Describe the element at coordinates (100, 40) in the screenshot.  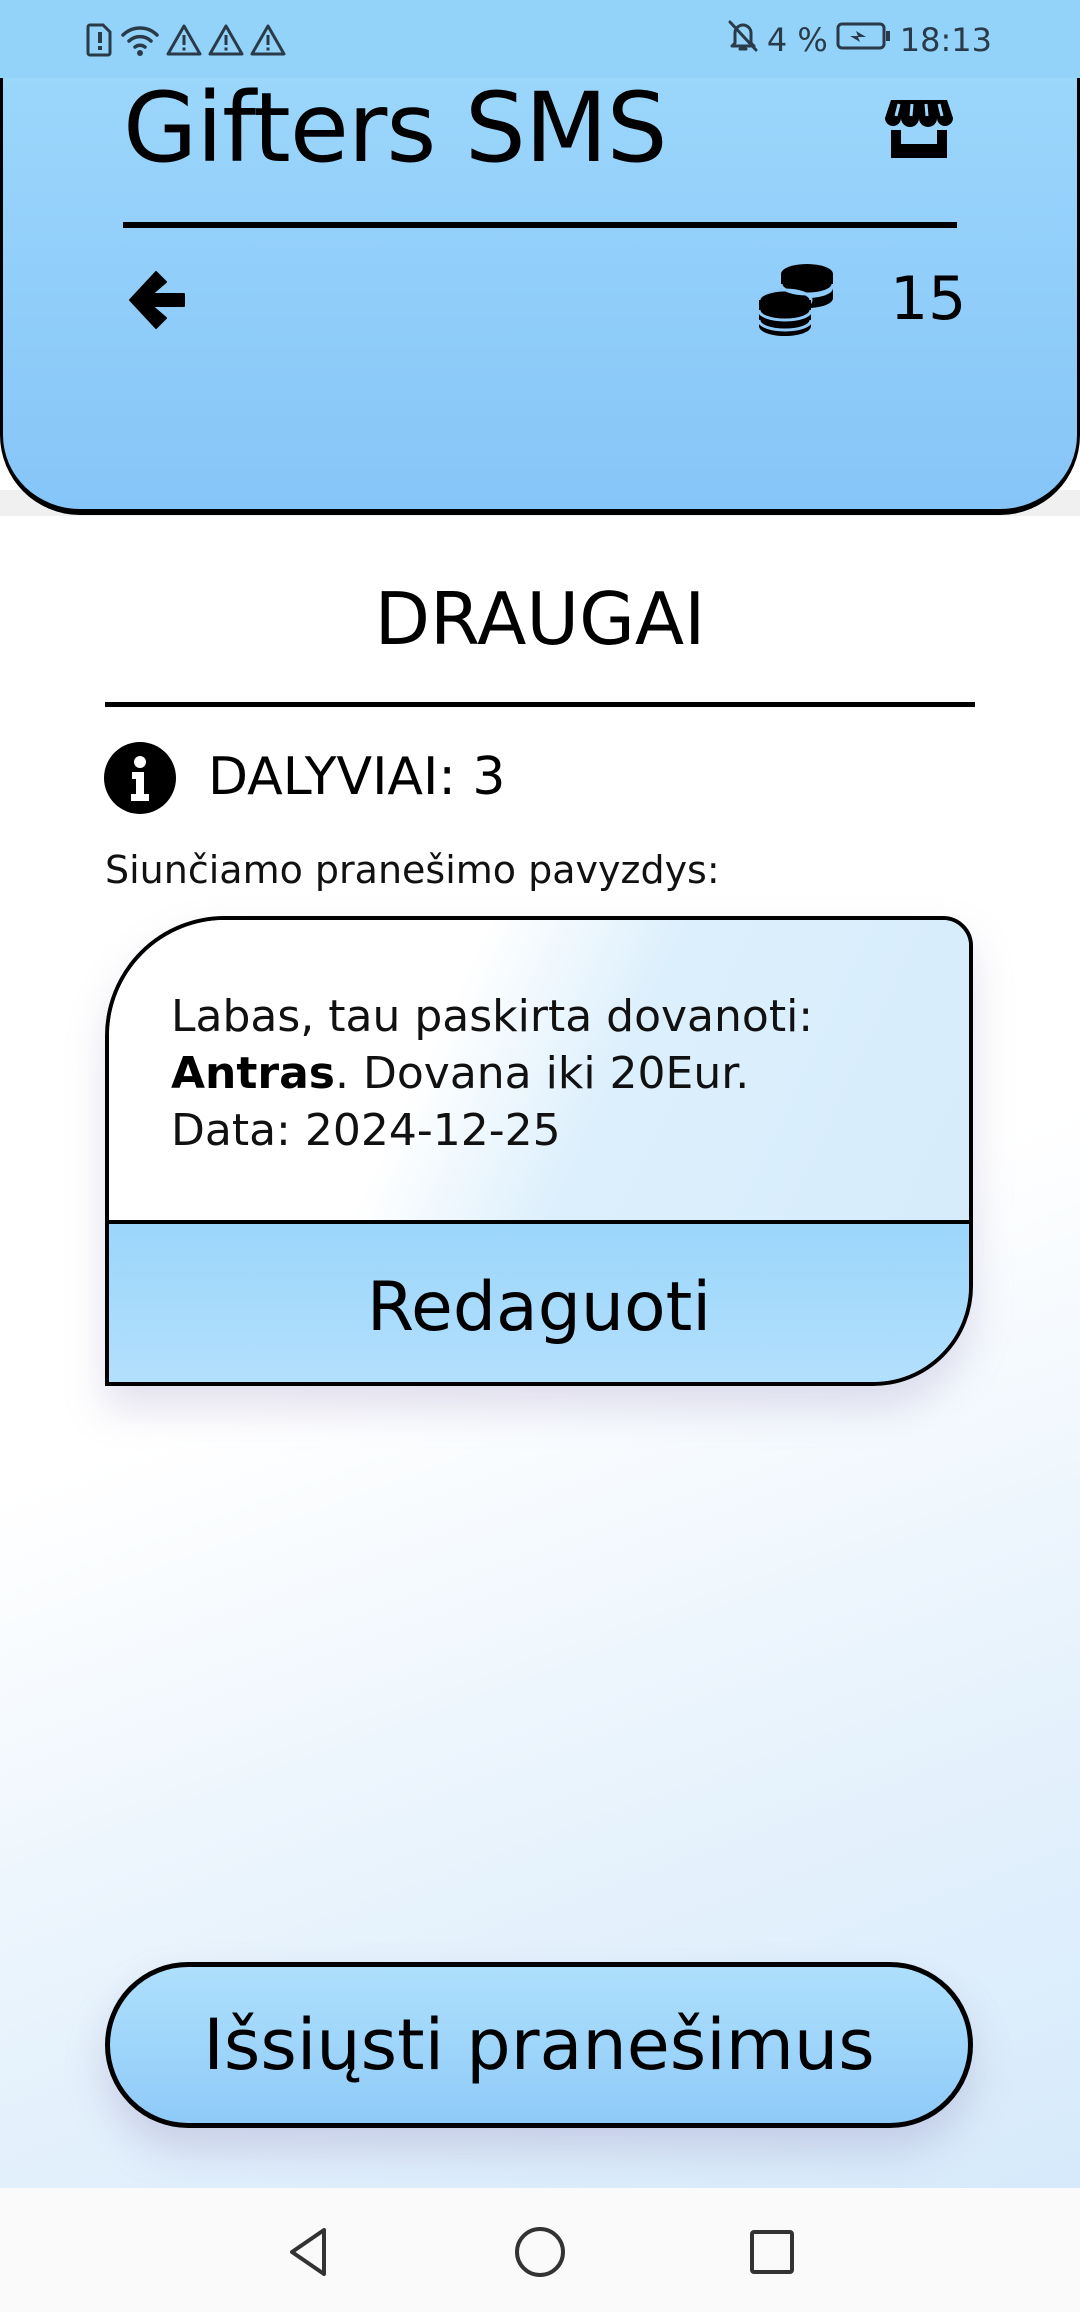
I see `sim-alert-icon` at that location.